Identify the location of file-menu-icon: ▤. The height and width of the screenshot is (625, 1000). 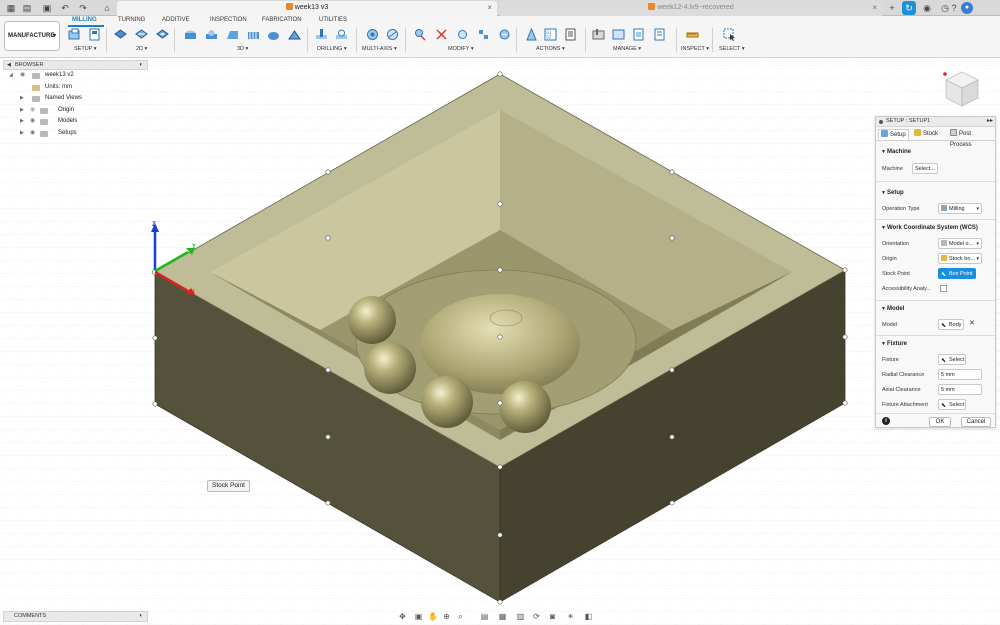
(27, 8).